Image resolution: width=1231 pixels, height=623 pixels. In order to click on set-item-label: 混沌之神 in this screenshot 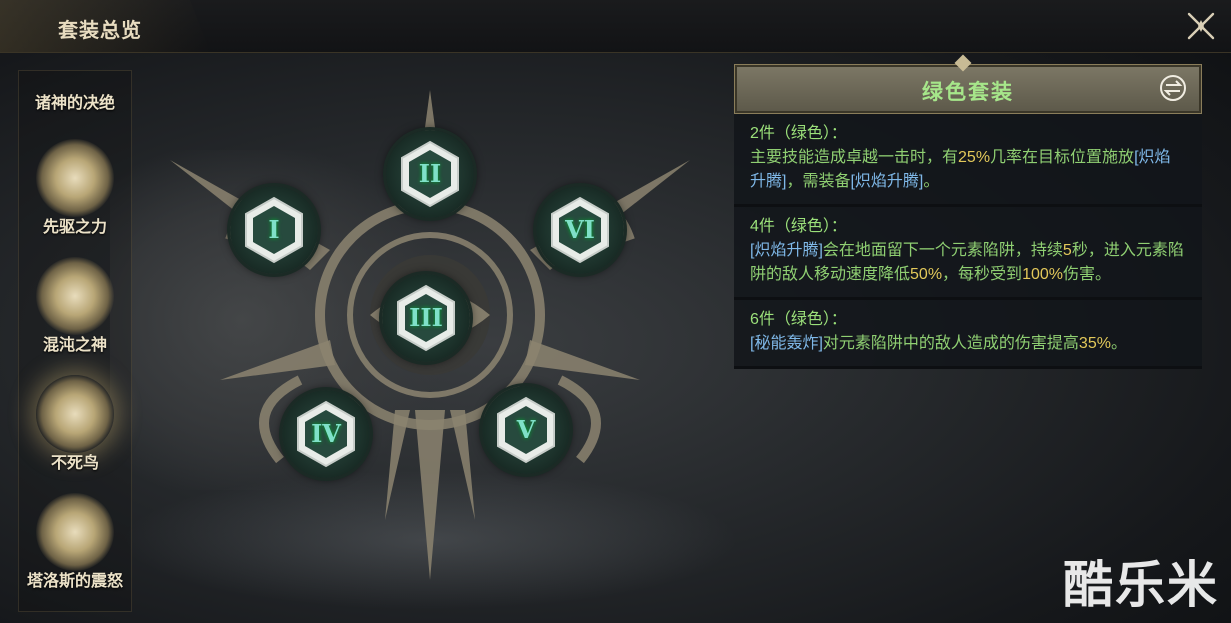, I will do `click(74, 344)`.